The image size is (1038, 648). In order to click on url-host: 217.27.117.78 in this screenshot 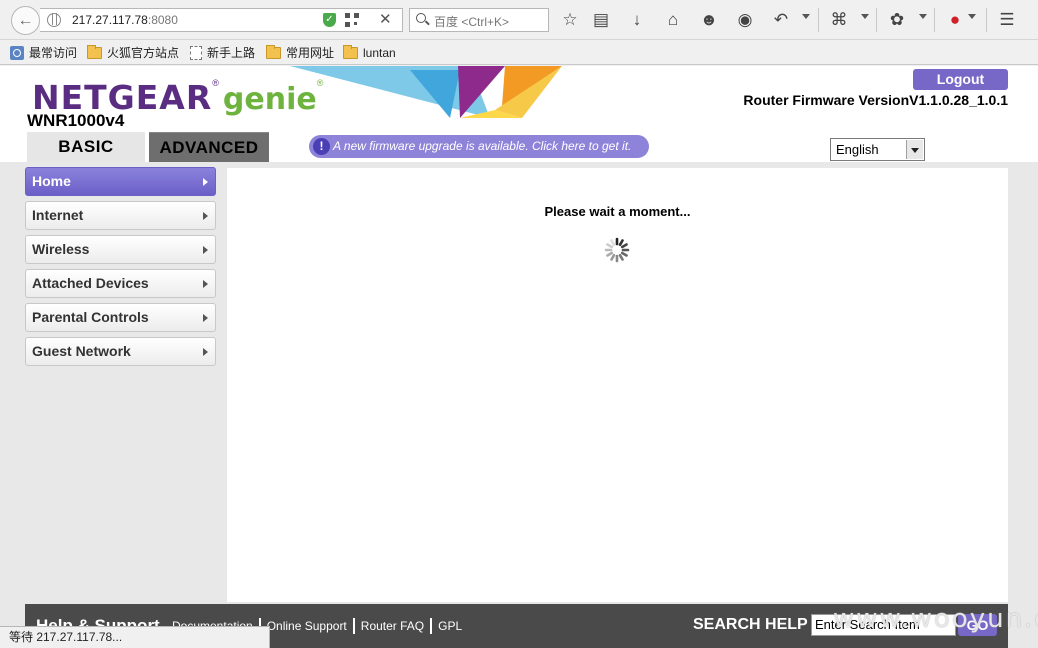, I will do `click(110, 20)`.